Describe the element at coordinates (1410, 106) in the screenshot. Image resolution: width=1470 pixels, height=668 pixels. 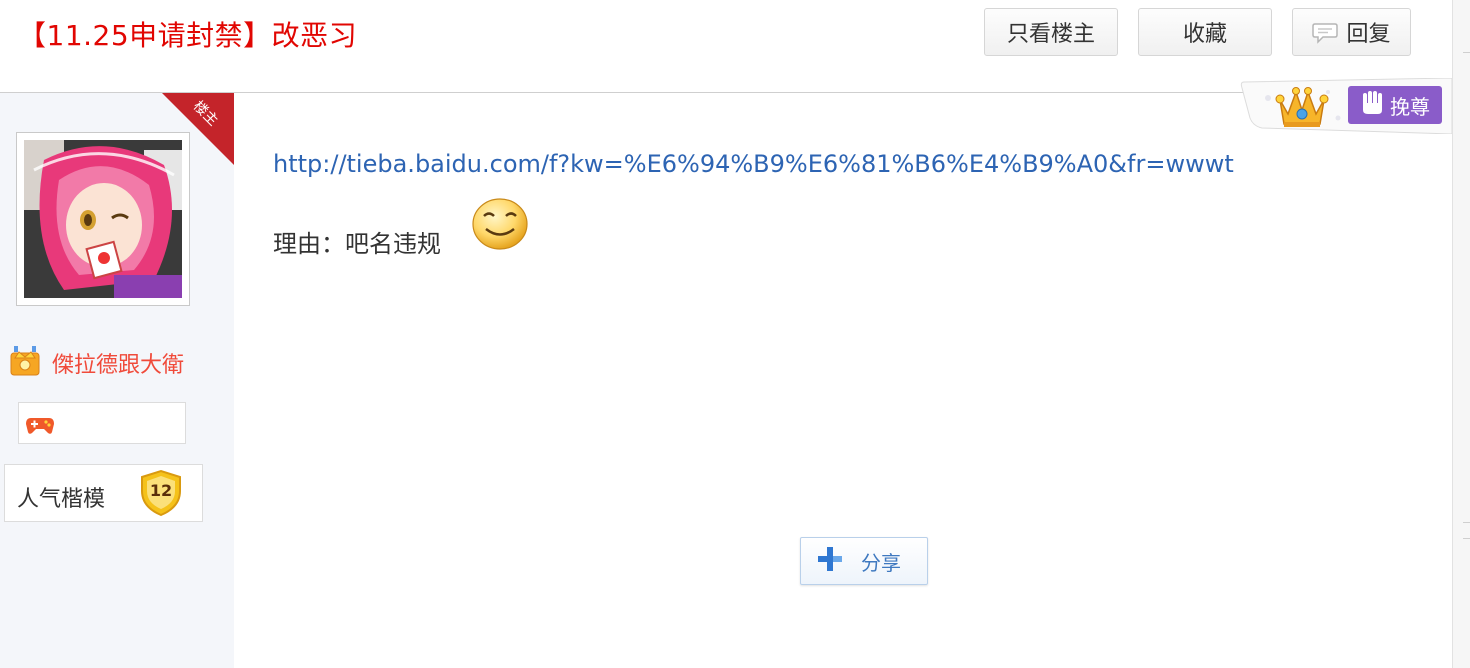
I see `wanzun-label: 挽尊` at that location.